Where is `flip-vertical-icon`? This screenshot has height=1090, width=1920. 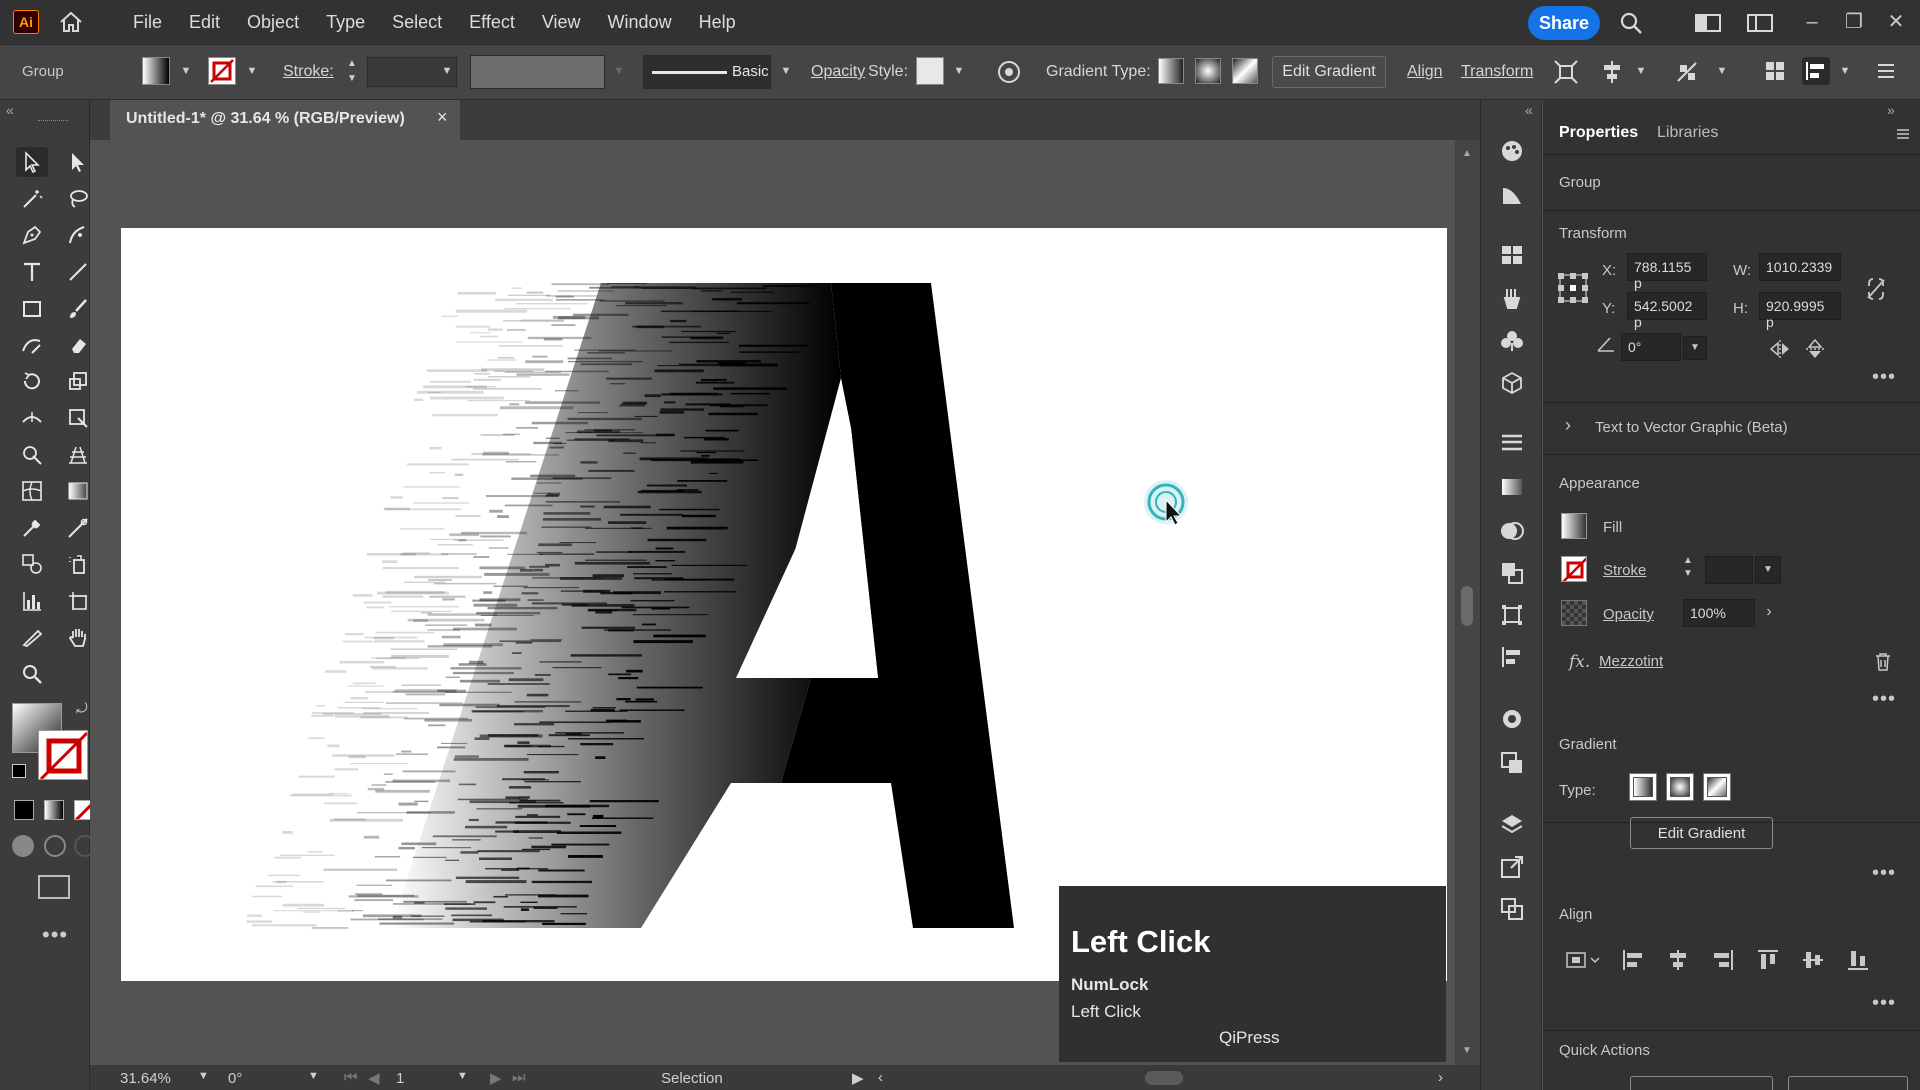
flip-vertical-icon is located at coordinates (1815, 349).